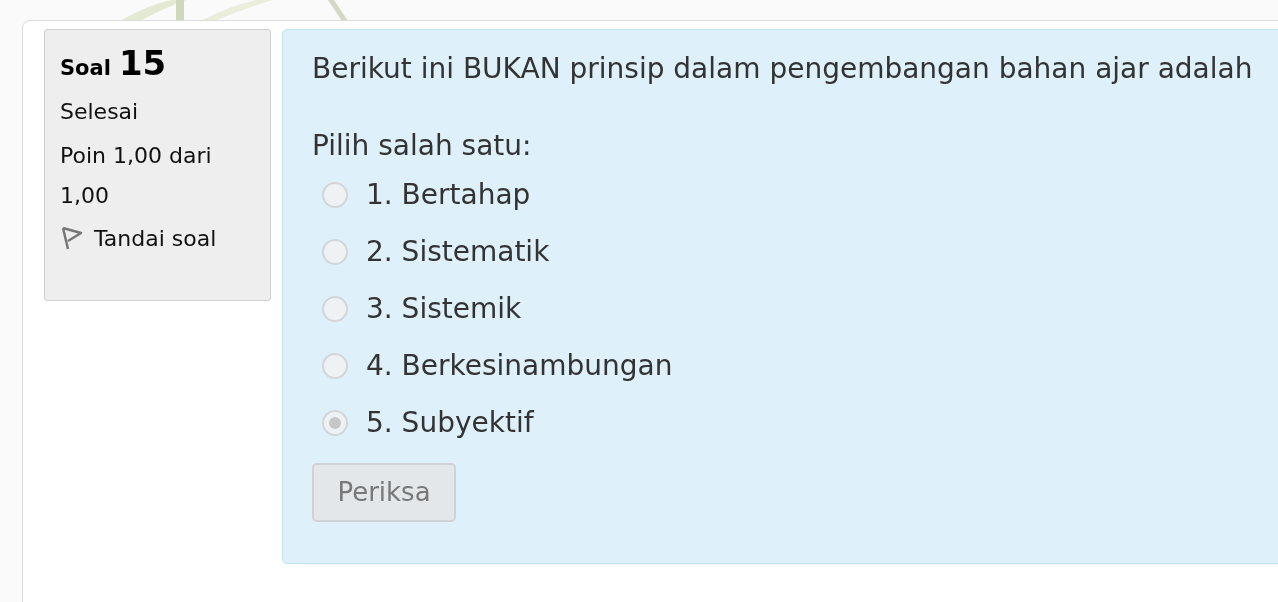  I want to click on question-grade: Poin 1,00 dari 1,00, so click(136, 175).